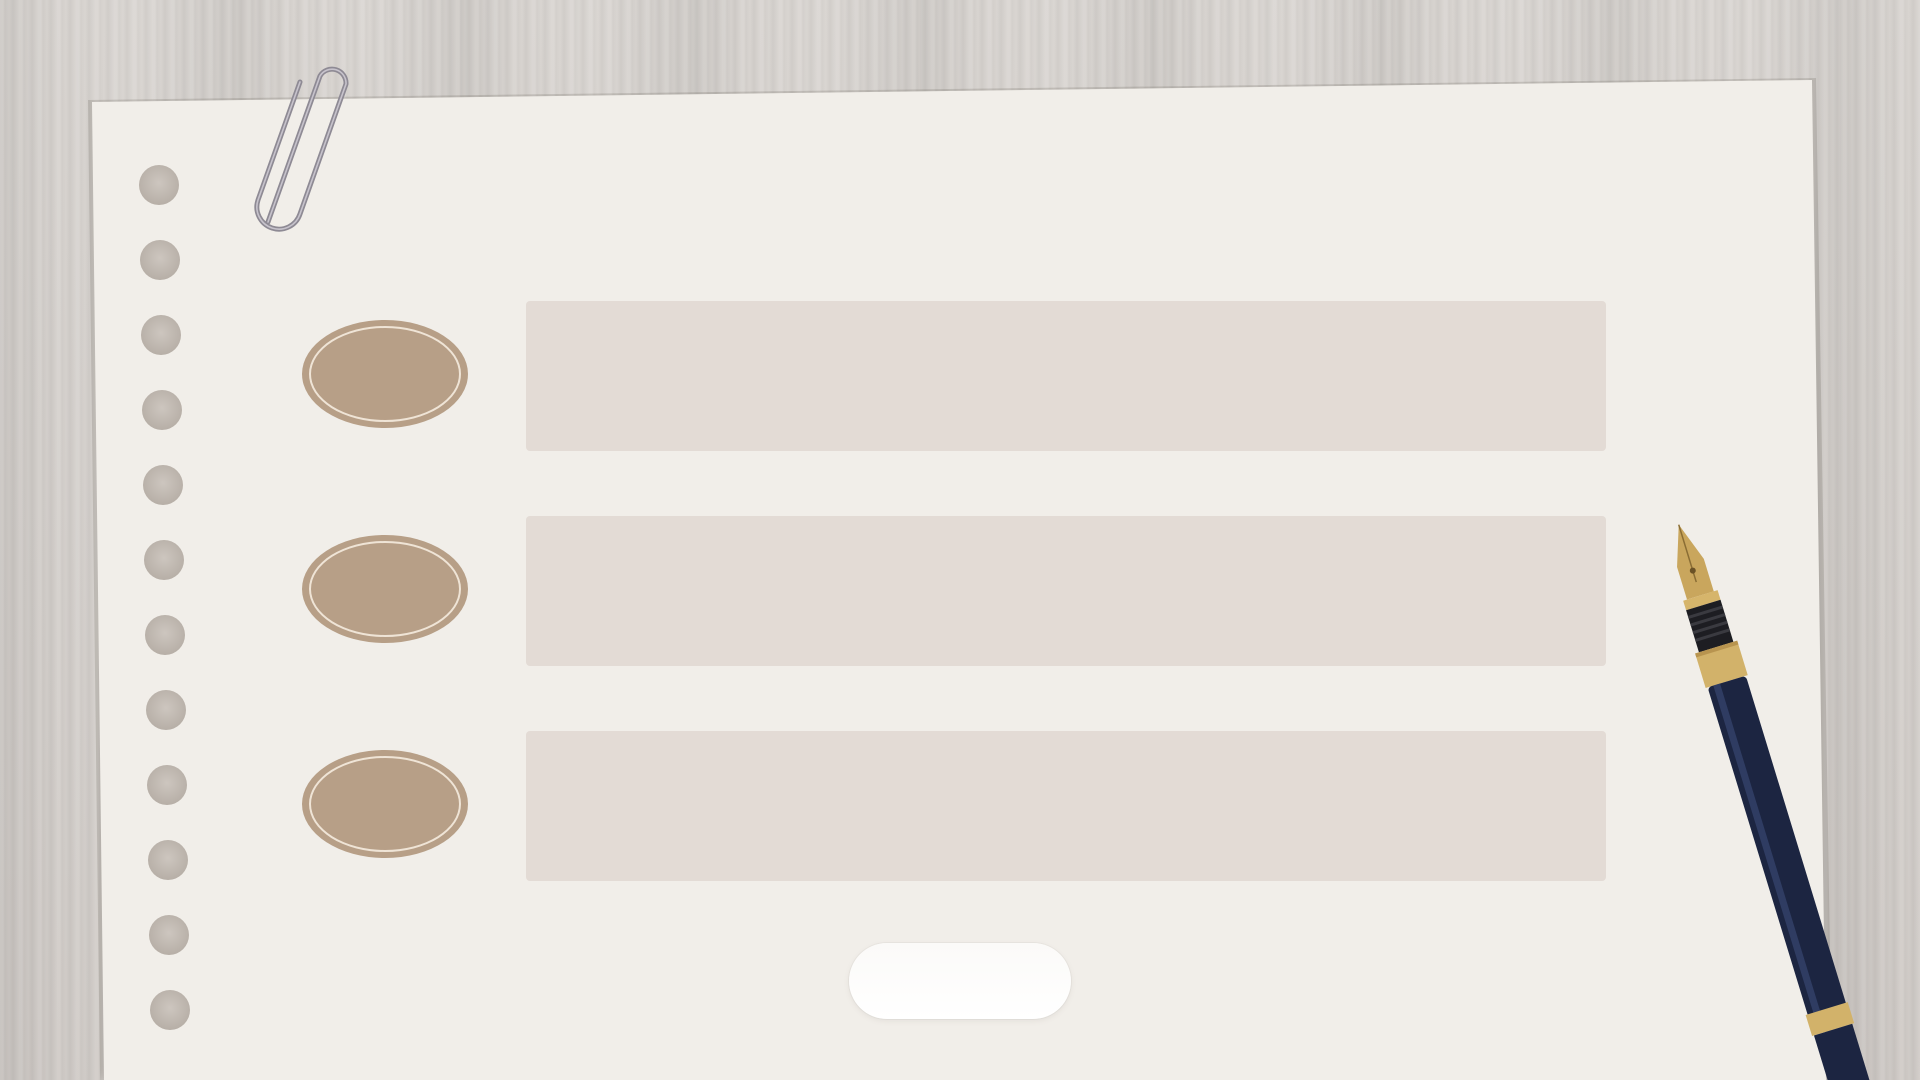 This screenshot has height=1080, width=1920. Describe the element at coordinates (960, 981) in the screenshot. I see `action-button` at that location.